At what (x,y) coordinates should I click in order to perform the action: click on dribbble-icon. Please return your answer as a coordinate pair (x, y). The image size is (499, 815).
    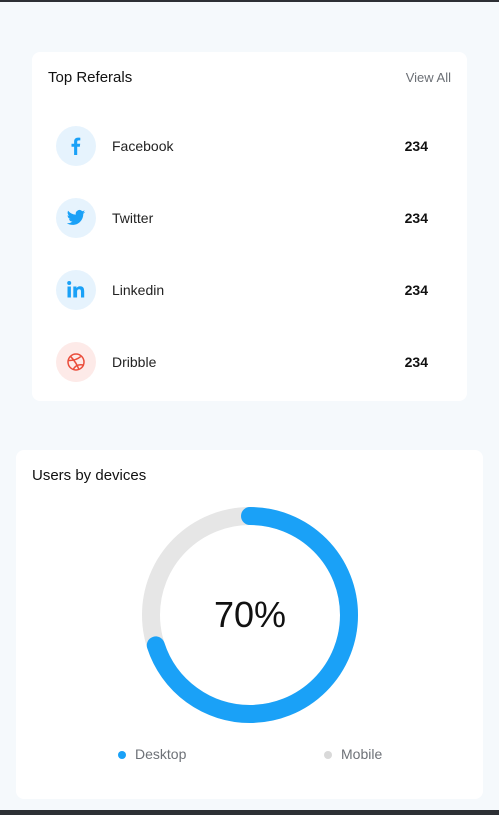
    Looking at the image, I should click on (76, 362).